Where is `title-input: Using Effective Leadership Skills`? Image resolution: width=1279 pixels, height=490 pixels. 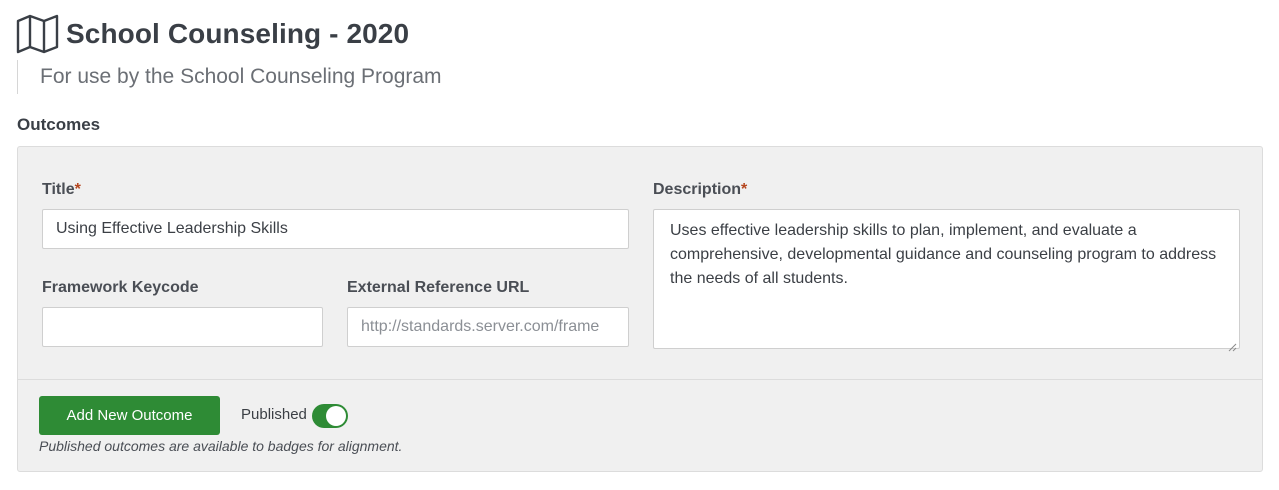
title-input: Using Effective Leadership Skills is located at coordinates (335, 229).